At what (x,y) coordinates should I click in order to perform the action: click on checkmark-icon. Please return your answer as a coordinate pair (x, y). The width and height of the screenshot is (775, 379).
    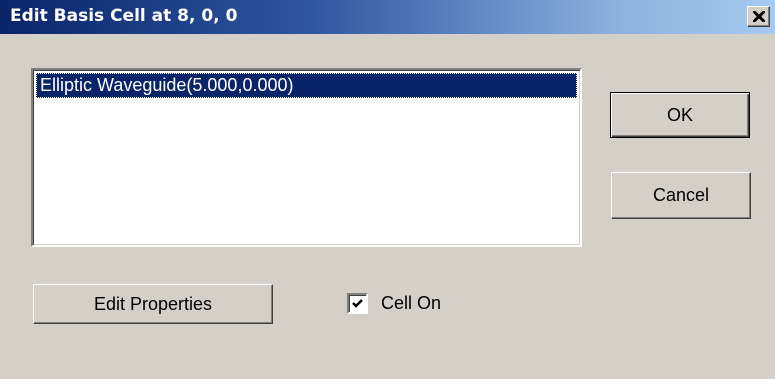
    Looking at the image, I should click on (357, 303).